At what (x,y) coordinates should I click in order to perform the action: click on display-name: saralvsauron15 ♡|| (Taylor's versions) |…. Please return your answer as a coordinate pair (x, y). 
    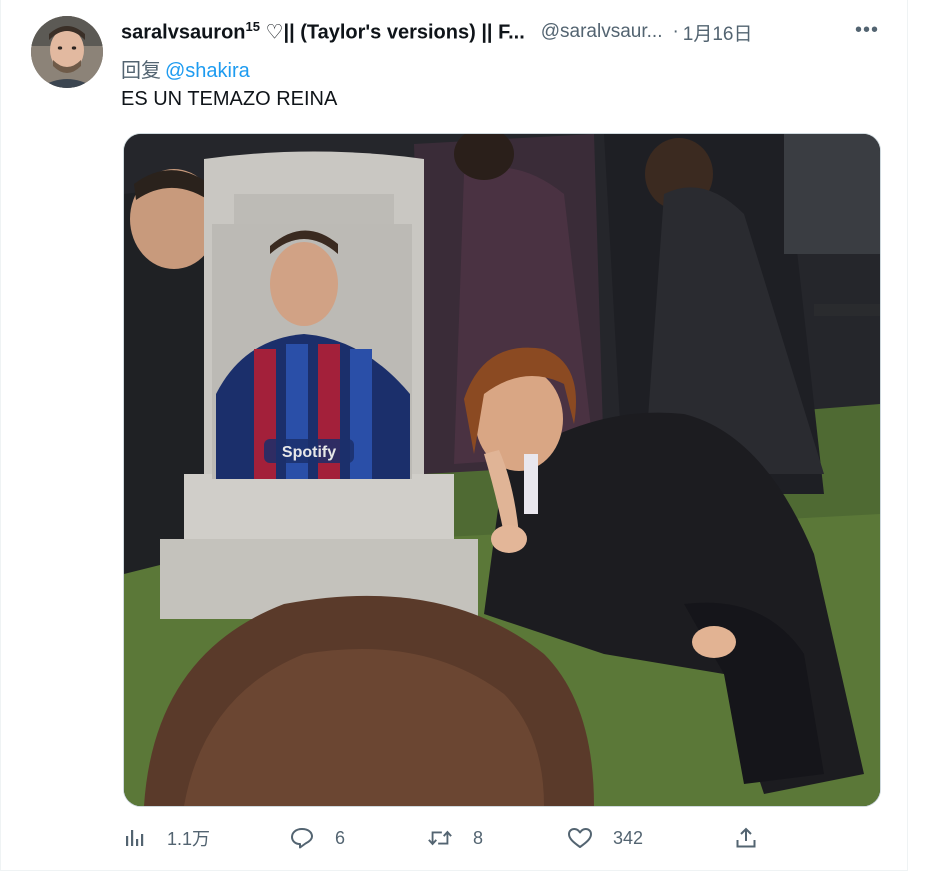
    Looking at the image, I should click on (323, 32).